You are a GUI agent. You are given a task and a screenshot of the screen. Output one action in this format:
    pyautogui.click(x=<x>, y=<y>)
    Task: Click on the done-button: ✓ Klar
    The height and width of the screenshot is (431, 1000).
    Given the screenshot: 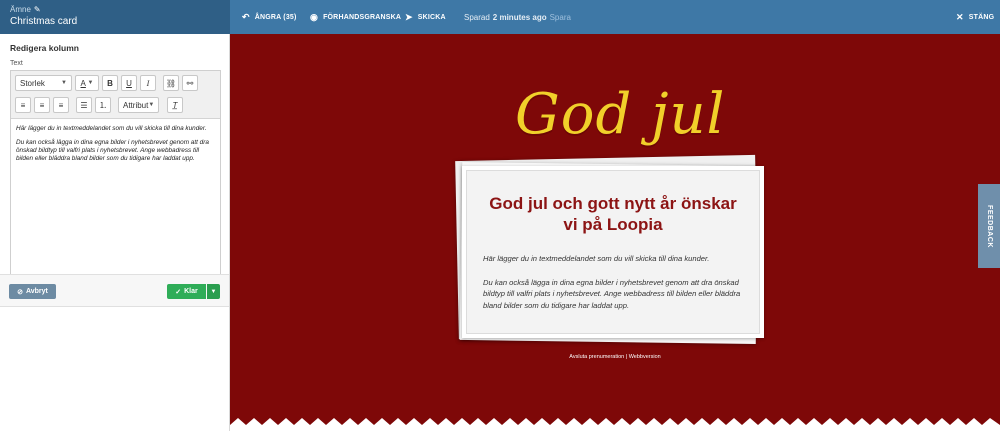 What is the action you would take?
    pyautogui.click(x=186, y=291)
    